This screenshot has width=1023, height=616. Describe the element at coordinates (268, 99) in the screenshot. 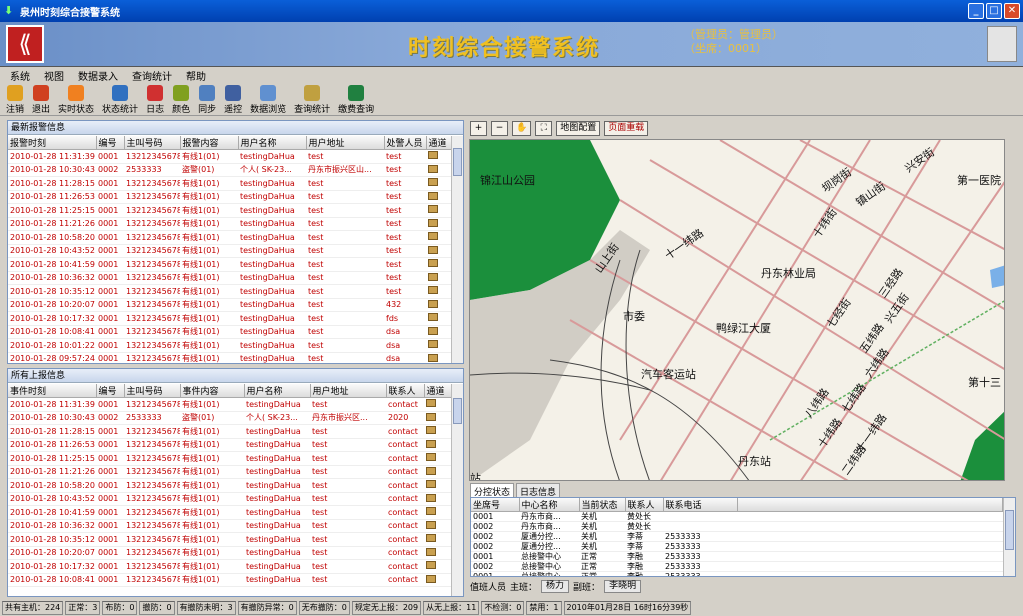

I see `toolbar-button-8: 数据浏览` at that location.